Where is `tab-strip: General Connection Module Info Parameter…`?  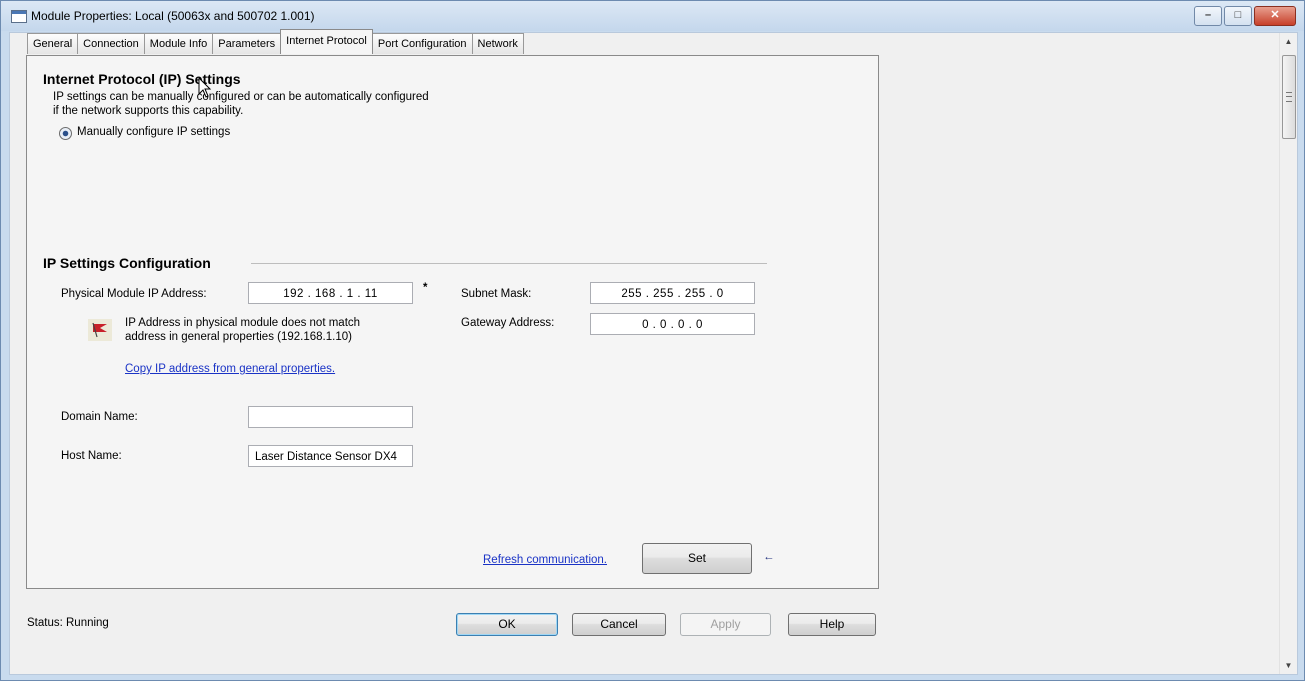 tab-strip: General Connection Module Info Parameter… is located at coordinates (275, 41).